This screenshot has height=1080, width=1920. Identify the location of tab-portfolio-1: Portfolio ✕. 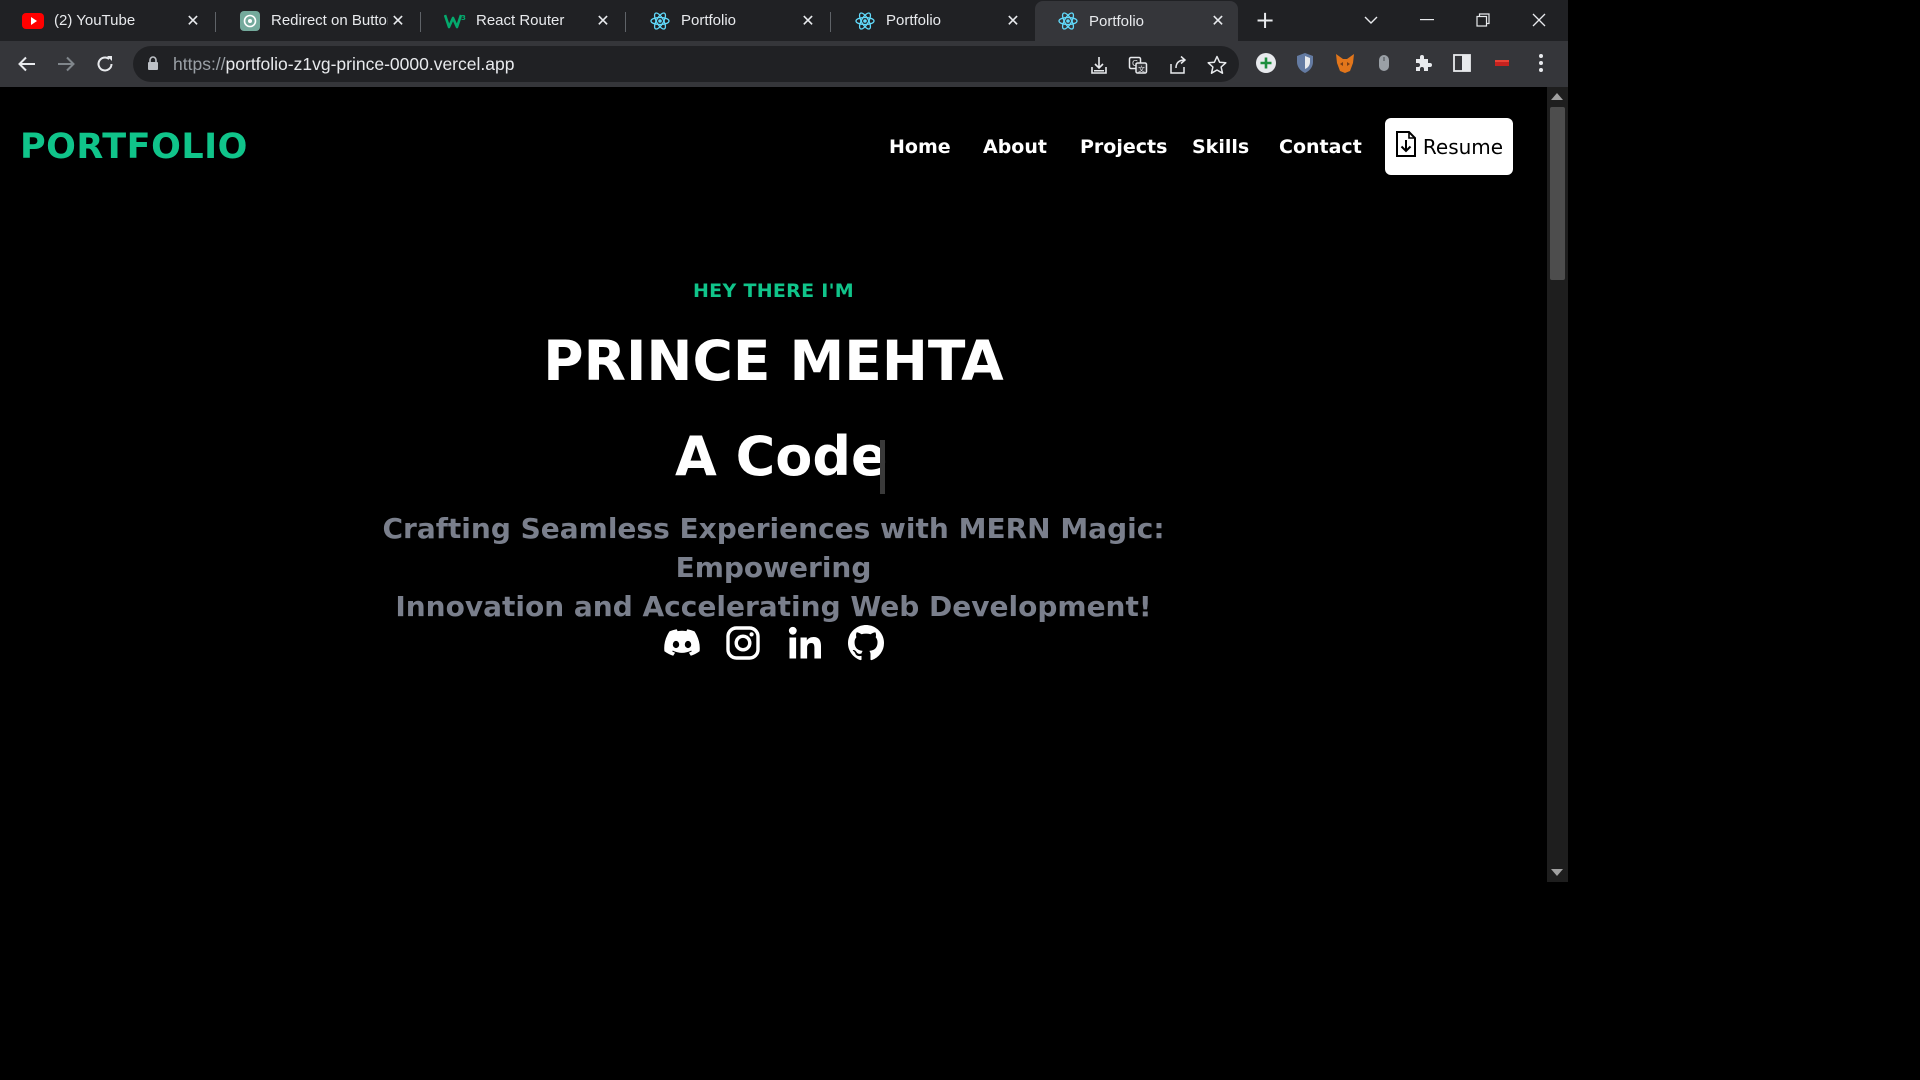
(727, 20).